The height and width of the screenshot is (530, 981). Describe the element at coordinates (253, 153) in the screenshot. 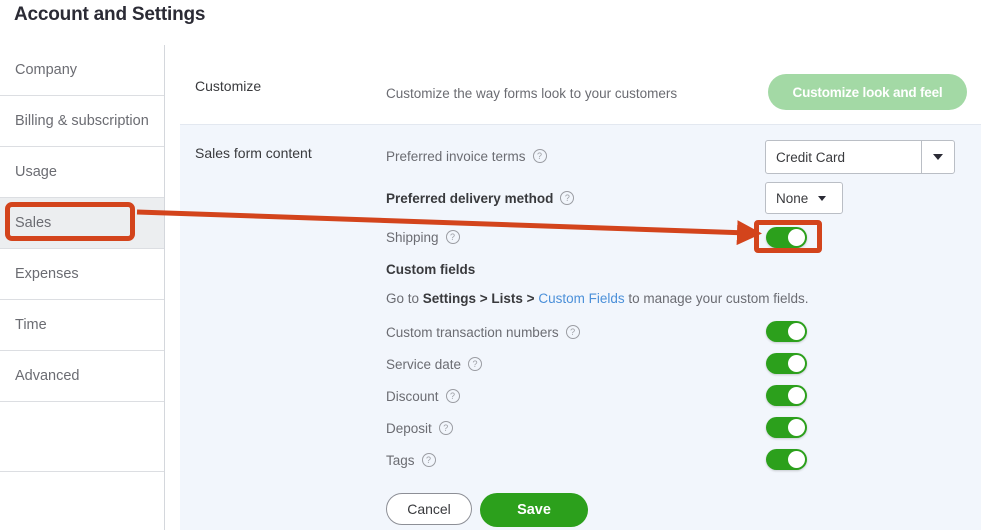

I see `sales-form-content-label: Sales form content` at that location.